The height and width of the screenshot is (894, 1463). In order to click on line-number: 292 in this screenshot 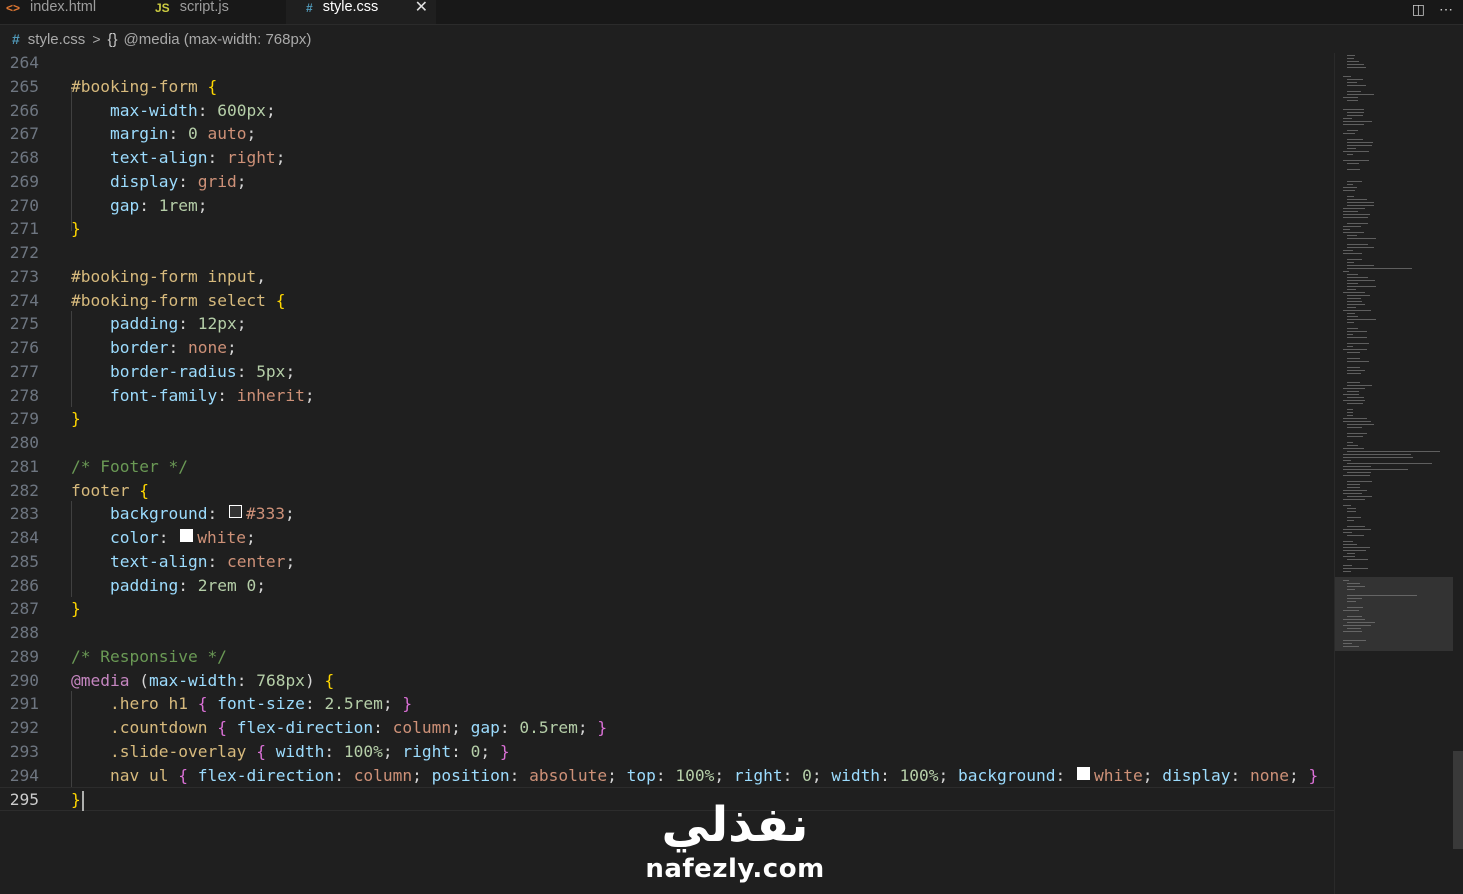, I will do `click(24, 727)`.